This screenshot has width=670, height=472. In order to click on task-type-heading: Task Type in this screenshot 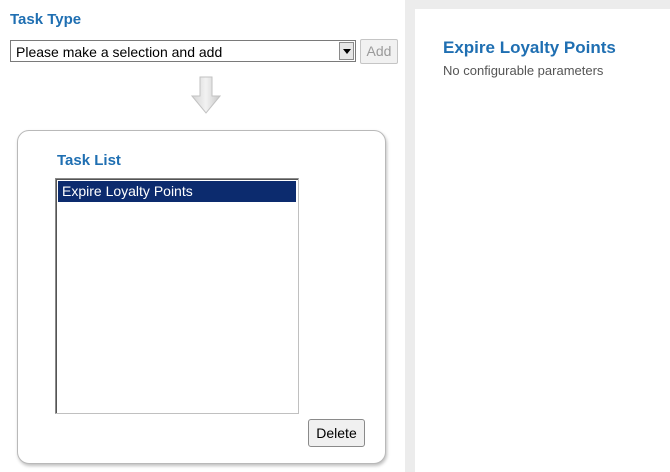, I will do `click(46, 19)`.